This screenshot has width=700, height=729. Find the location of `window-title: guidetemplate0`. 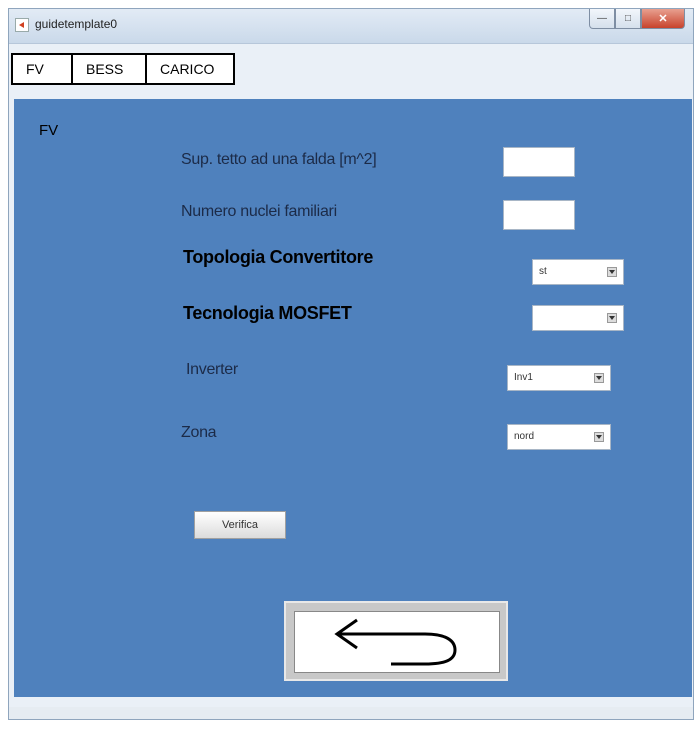

window-title: guidetemplate0 is located at coordinates (76, 24).